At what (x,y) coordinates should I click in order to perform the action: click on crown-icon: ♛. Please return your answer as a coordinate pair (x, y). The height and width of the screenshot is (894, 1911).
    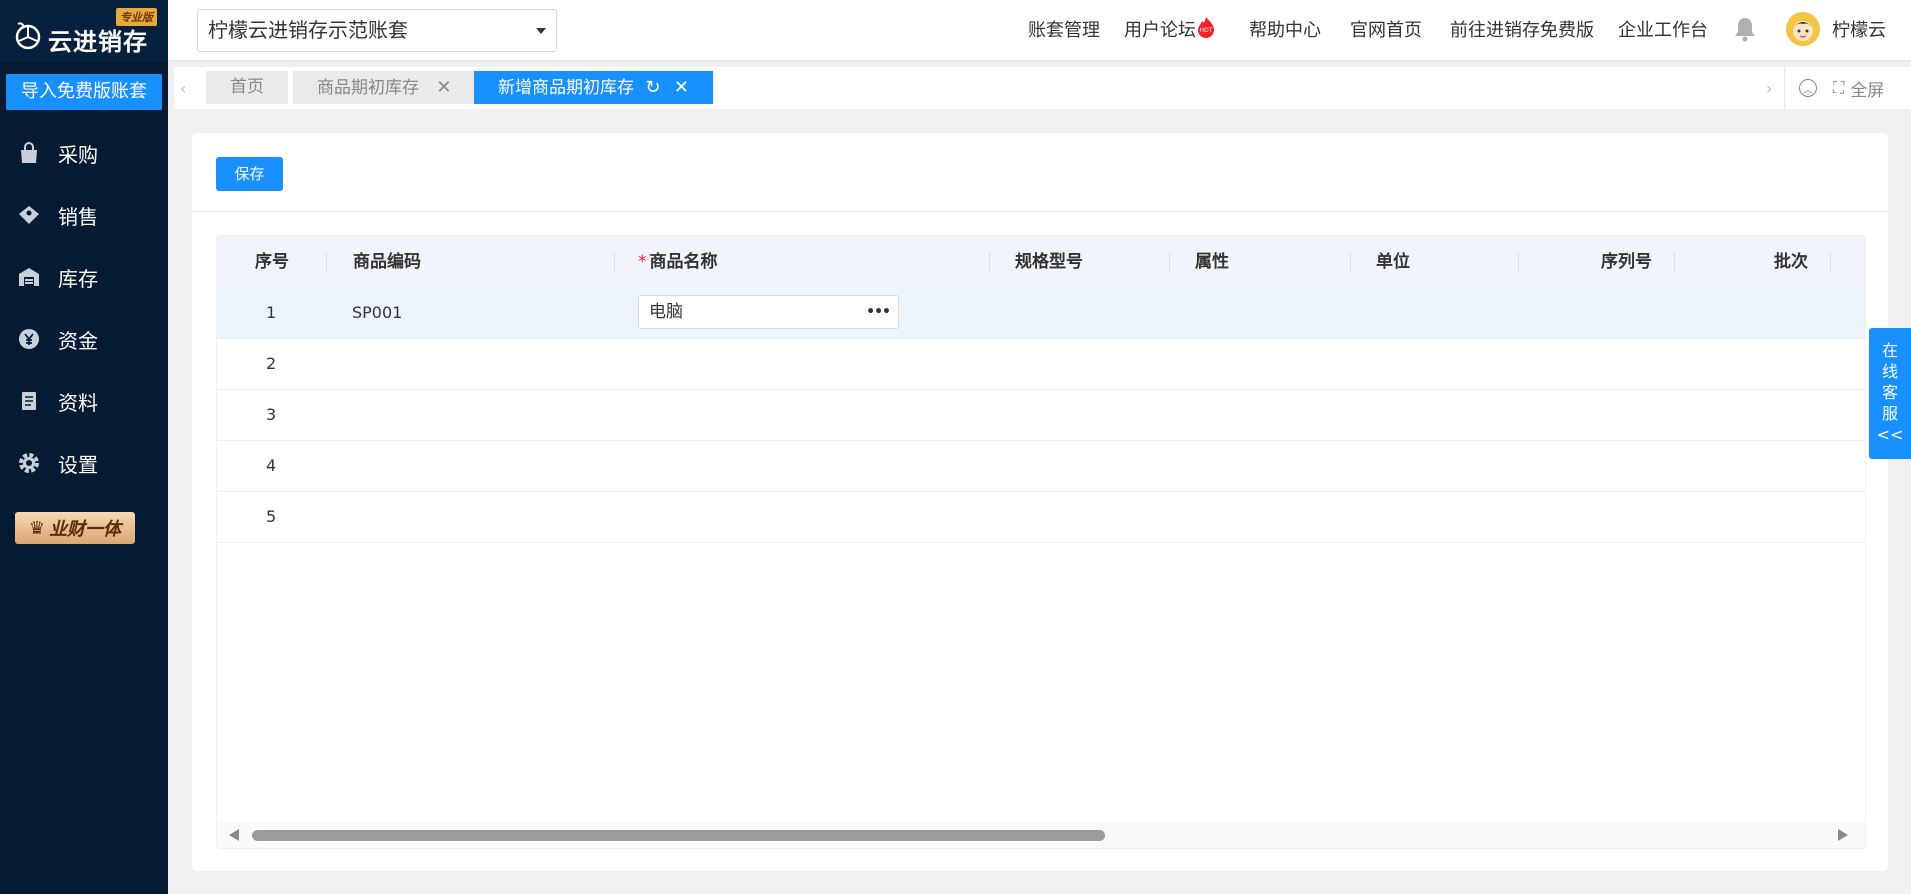
    Looking at the image, I should click on (37, 528).